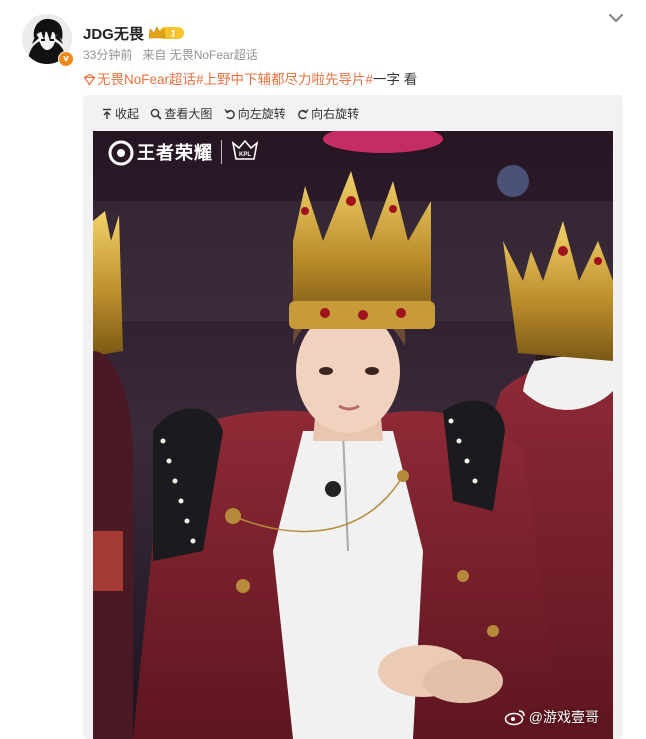  Describe the element at coordinates (221, 152) in the screenshot. I see `logo-divider` at that location.